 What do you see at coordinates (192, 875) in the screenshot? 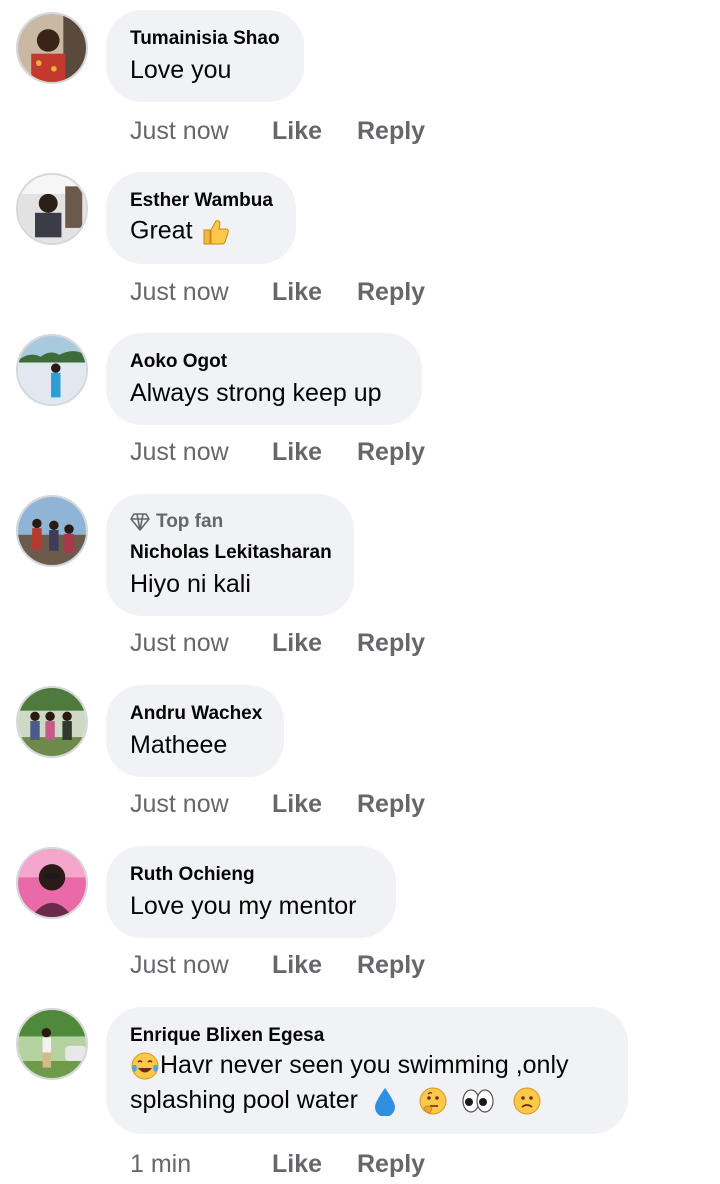
I see `comment-author: Ruth Ochieng` at bounding box center [192, 875].